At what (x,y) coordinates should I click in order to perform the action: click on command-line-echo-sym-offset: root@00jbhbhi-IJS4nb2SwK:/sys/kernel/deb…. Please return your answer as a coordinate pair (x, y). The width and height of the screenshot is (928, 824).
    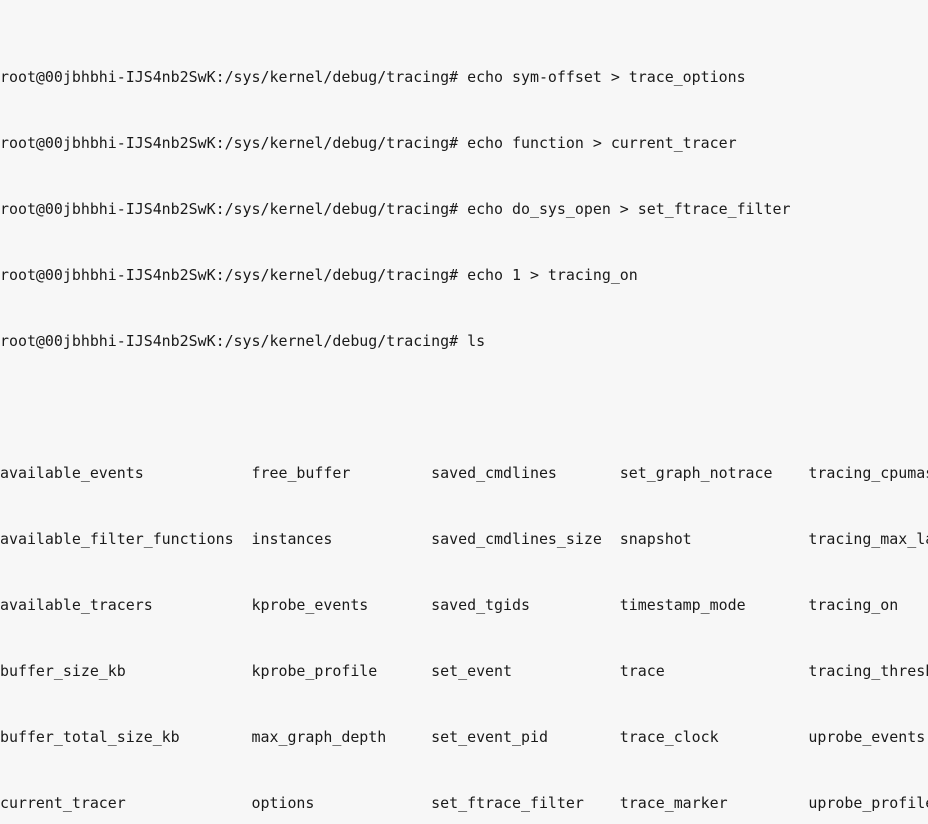
    Looking at the image, I should click on (373, 77).